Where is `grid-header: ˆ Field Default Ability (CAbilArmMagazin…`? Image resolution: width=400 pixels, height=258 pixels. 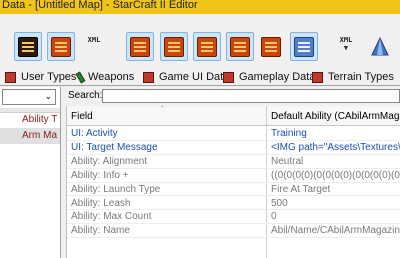
grid-header: ˆ Field Default Ability (CAbilArmMagazin… is located at coordinates (233, 115).